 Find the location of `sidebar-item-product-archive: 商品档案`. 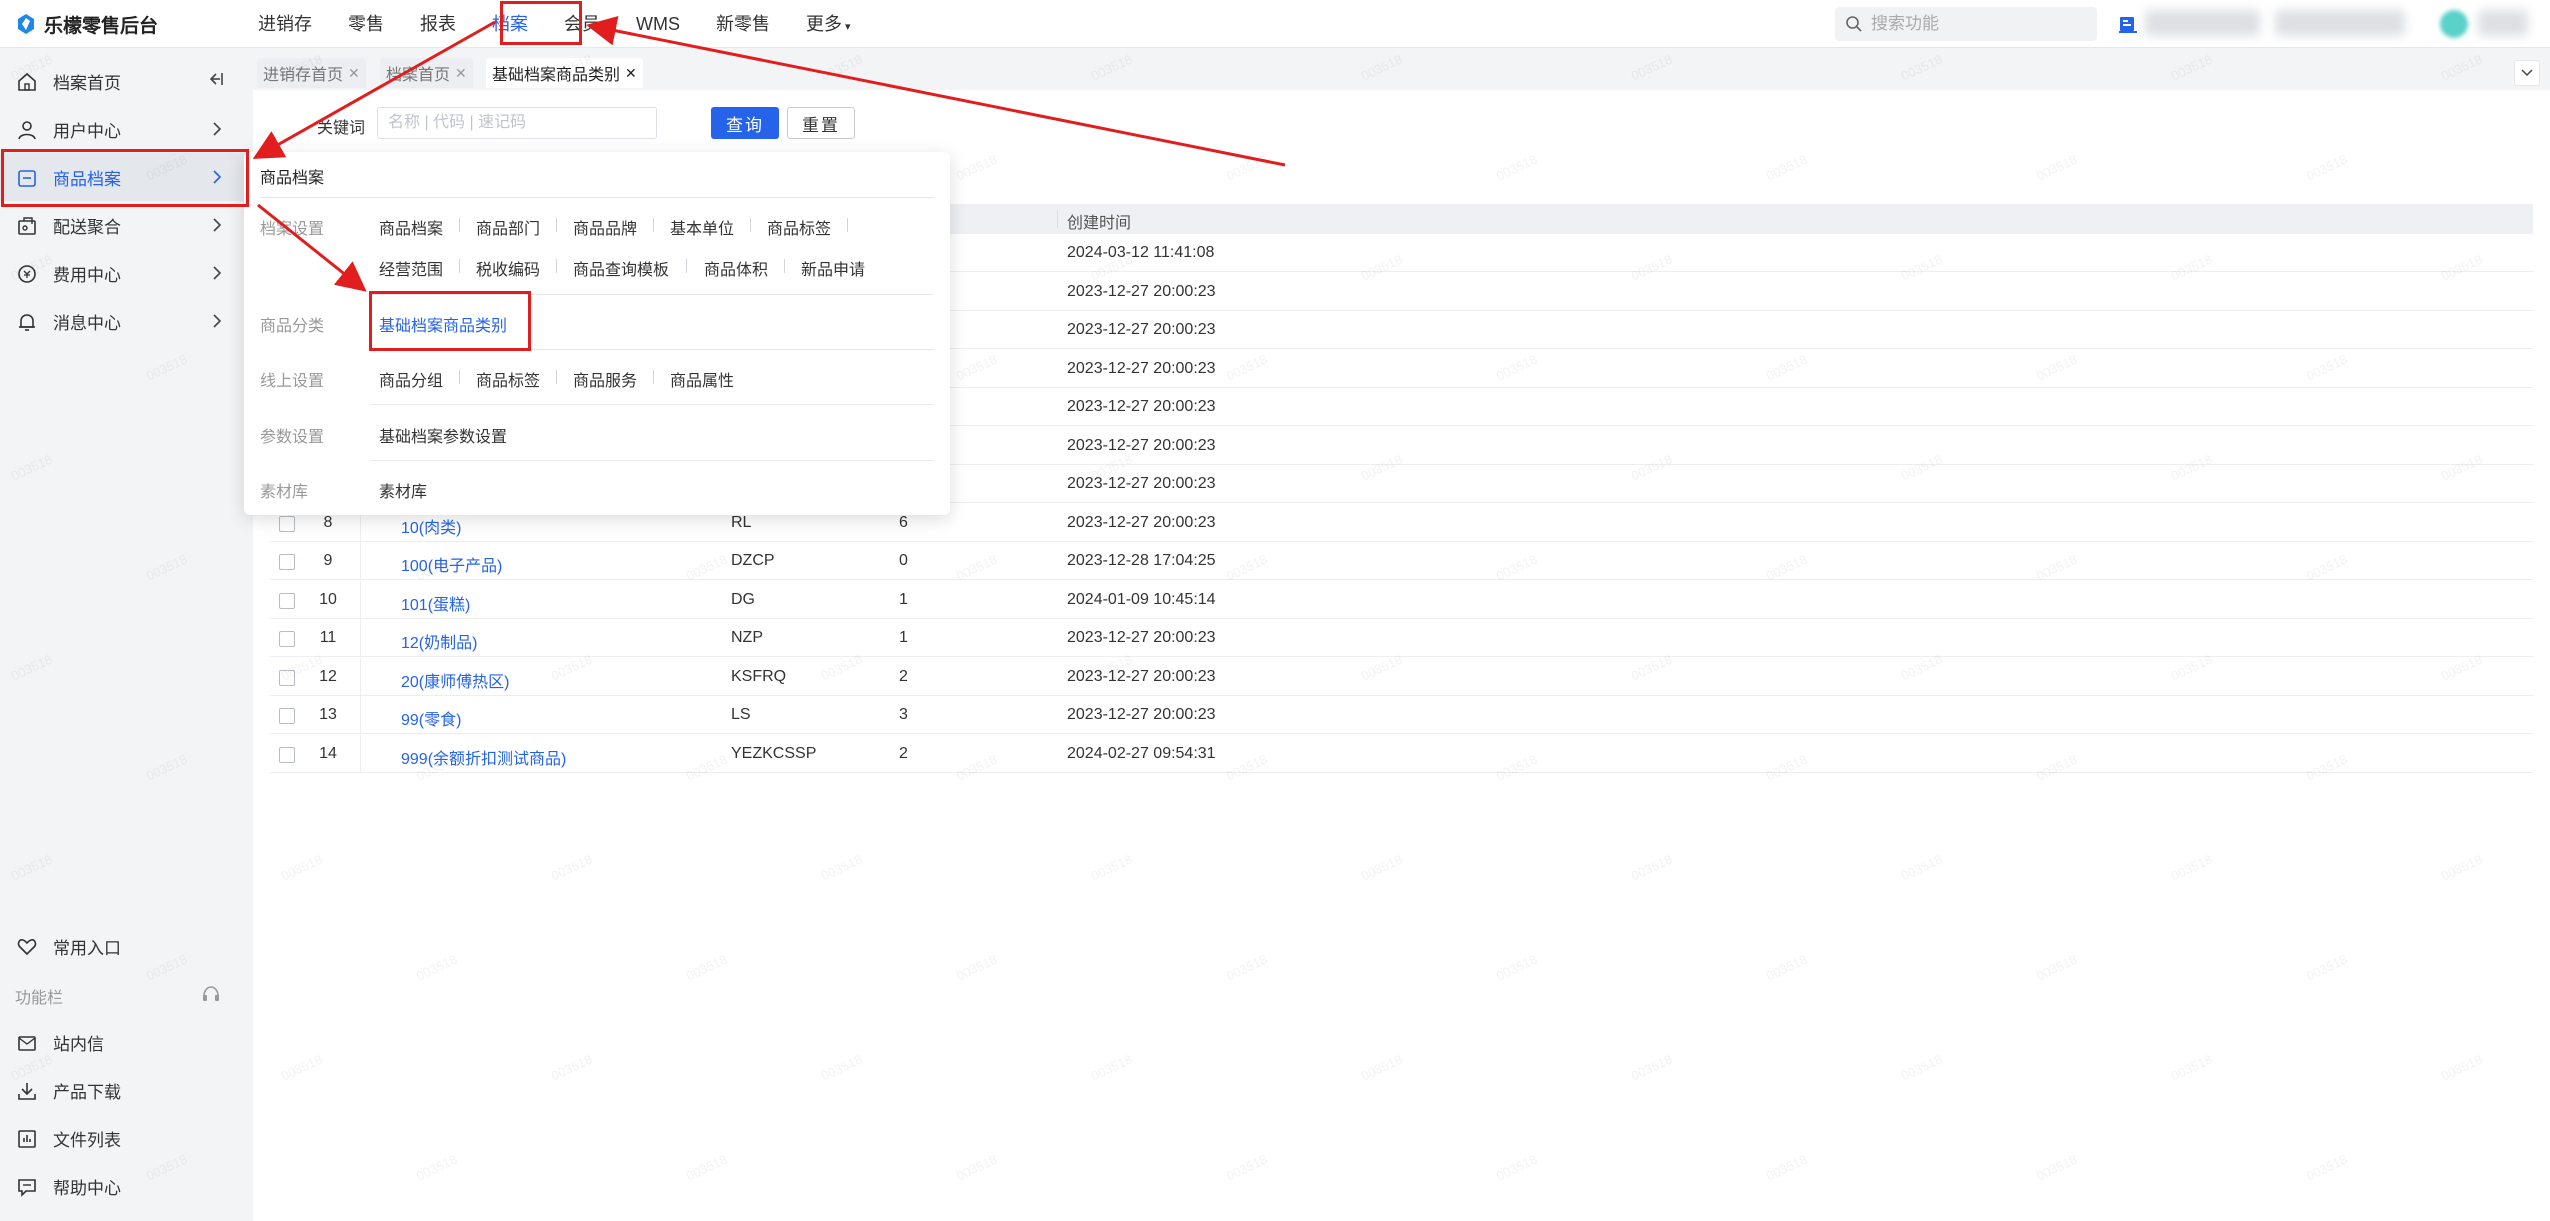

sidebar-item-product-archive: 商品档案 is located at coordinates (126, 177).